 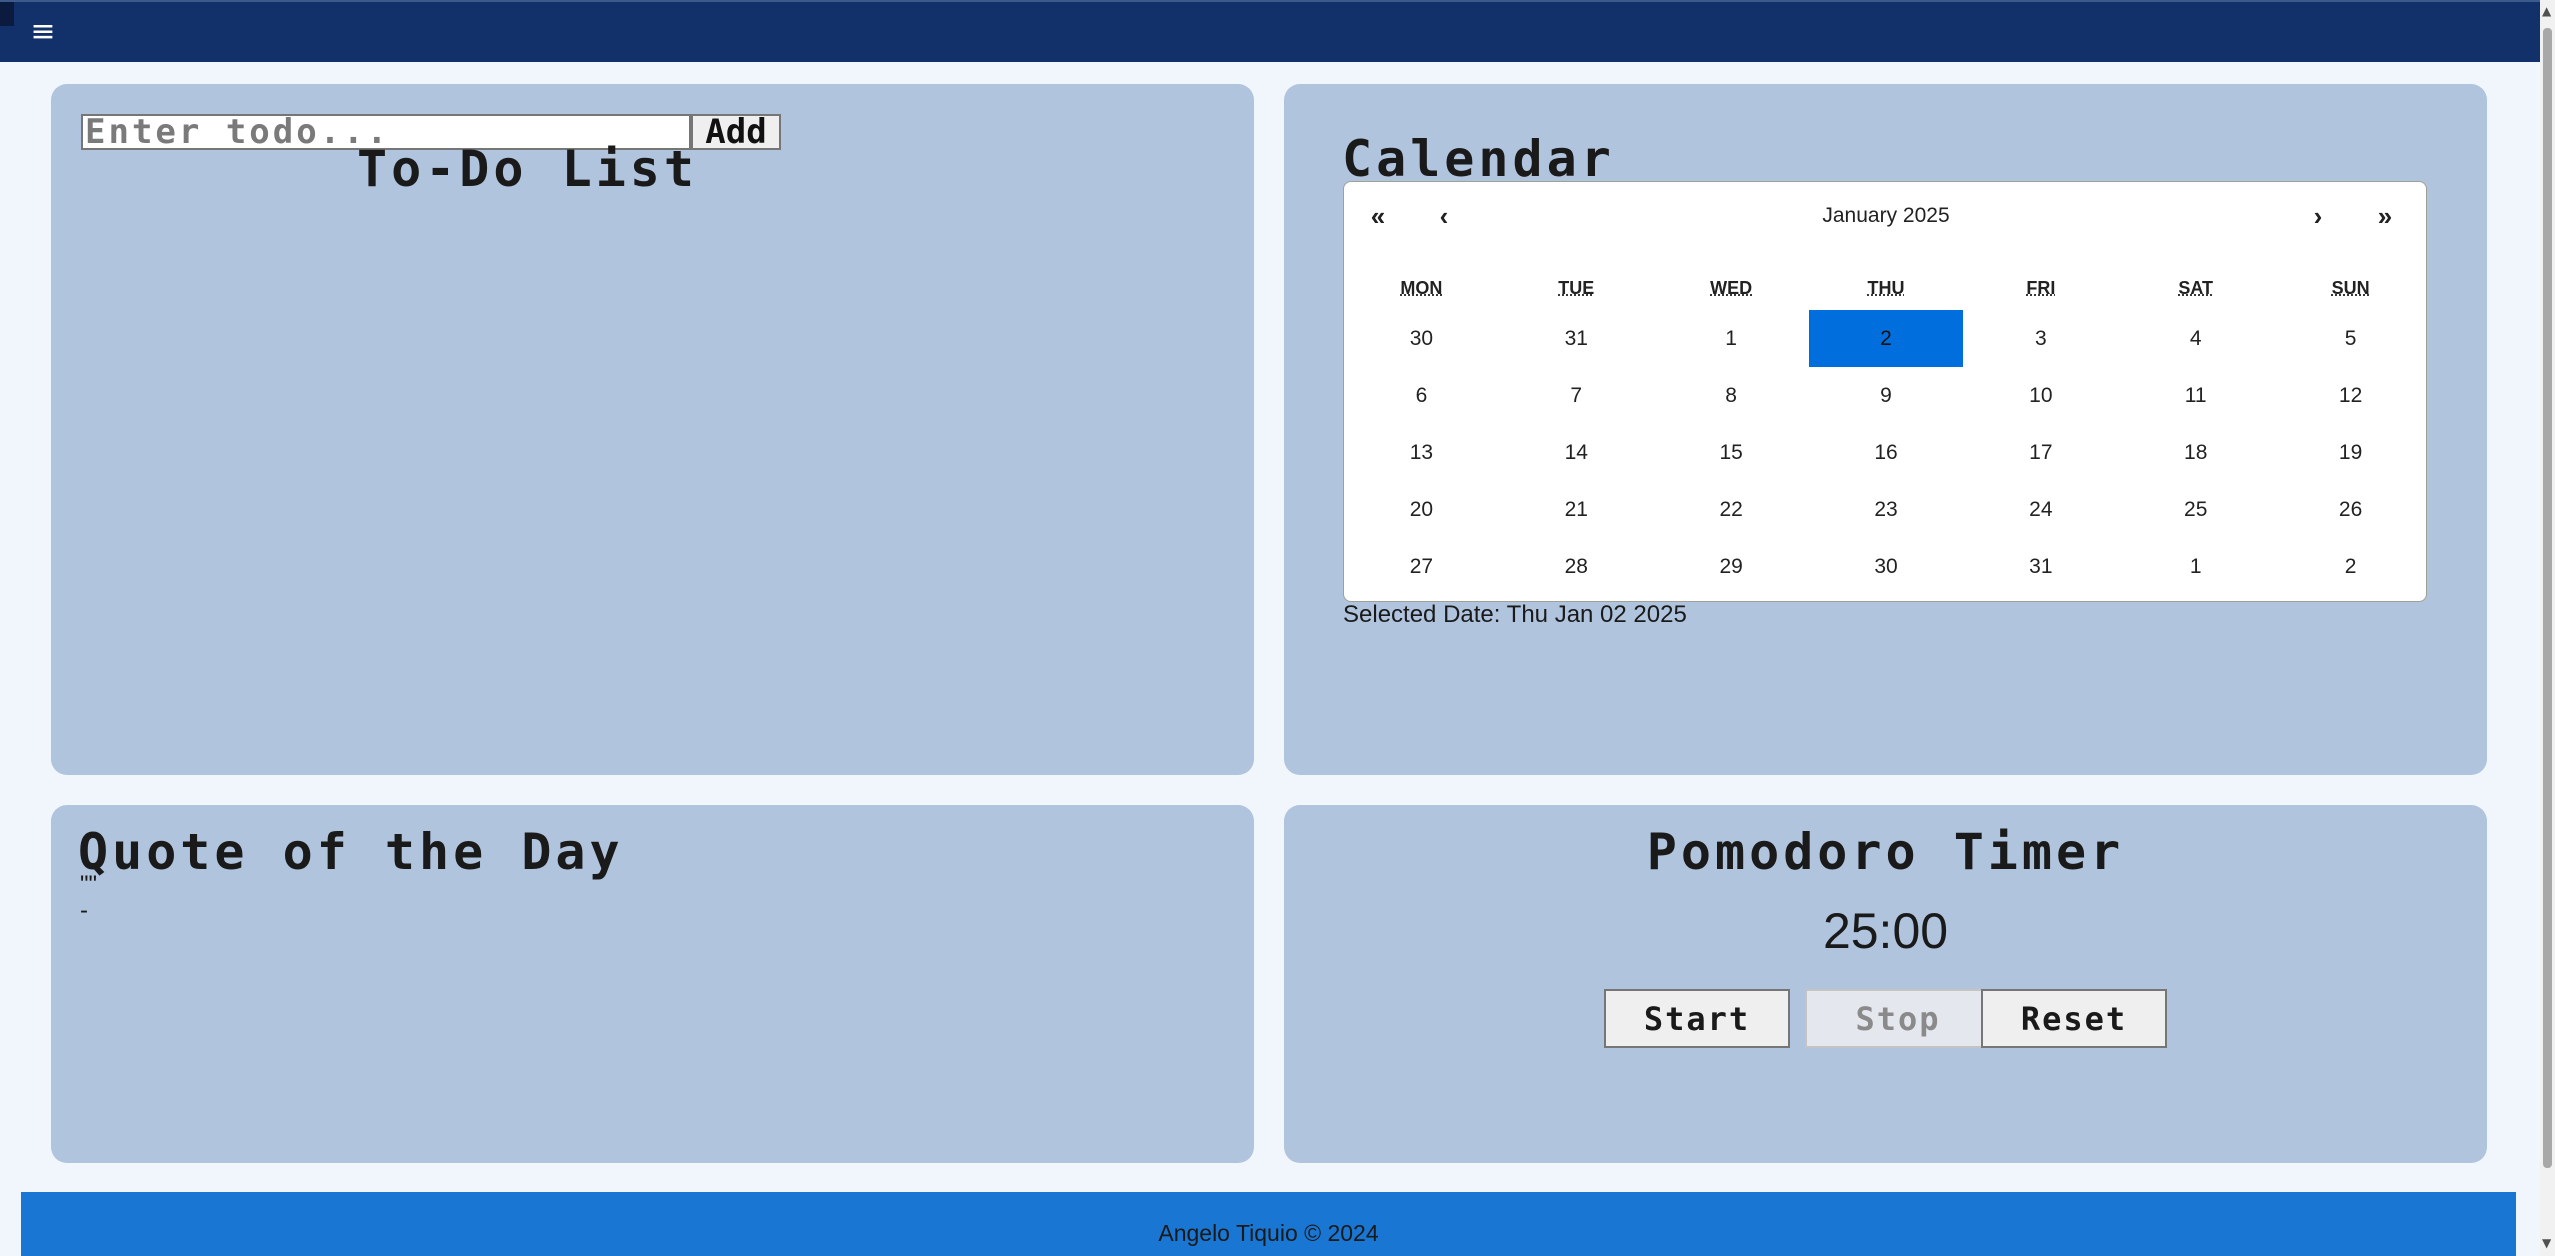 I want to click on pomodoro-card: Pomodoro Timer 25:00 Start Stop Reset, so click(x=1885, y=984).